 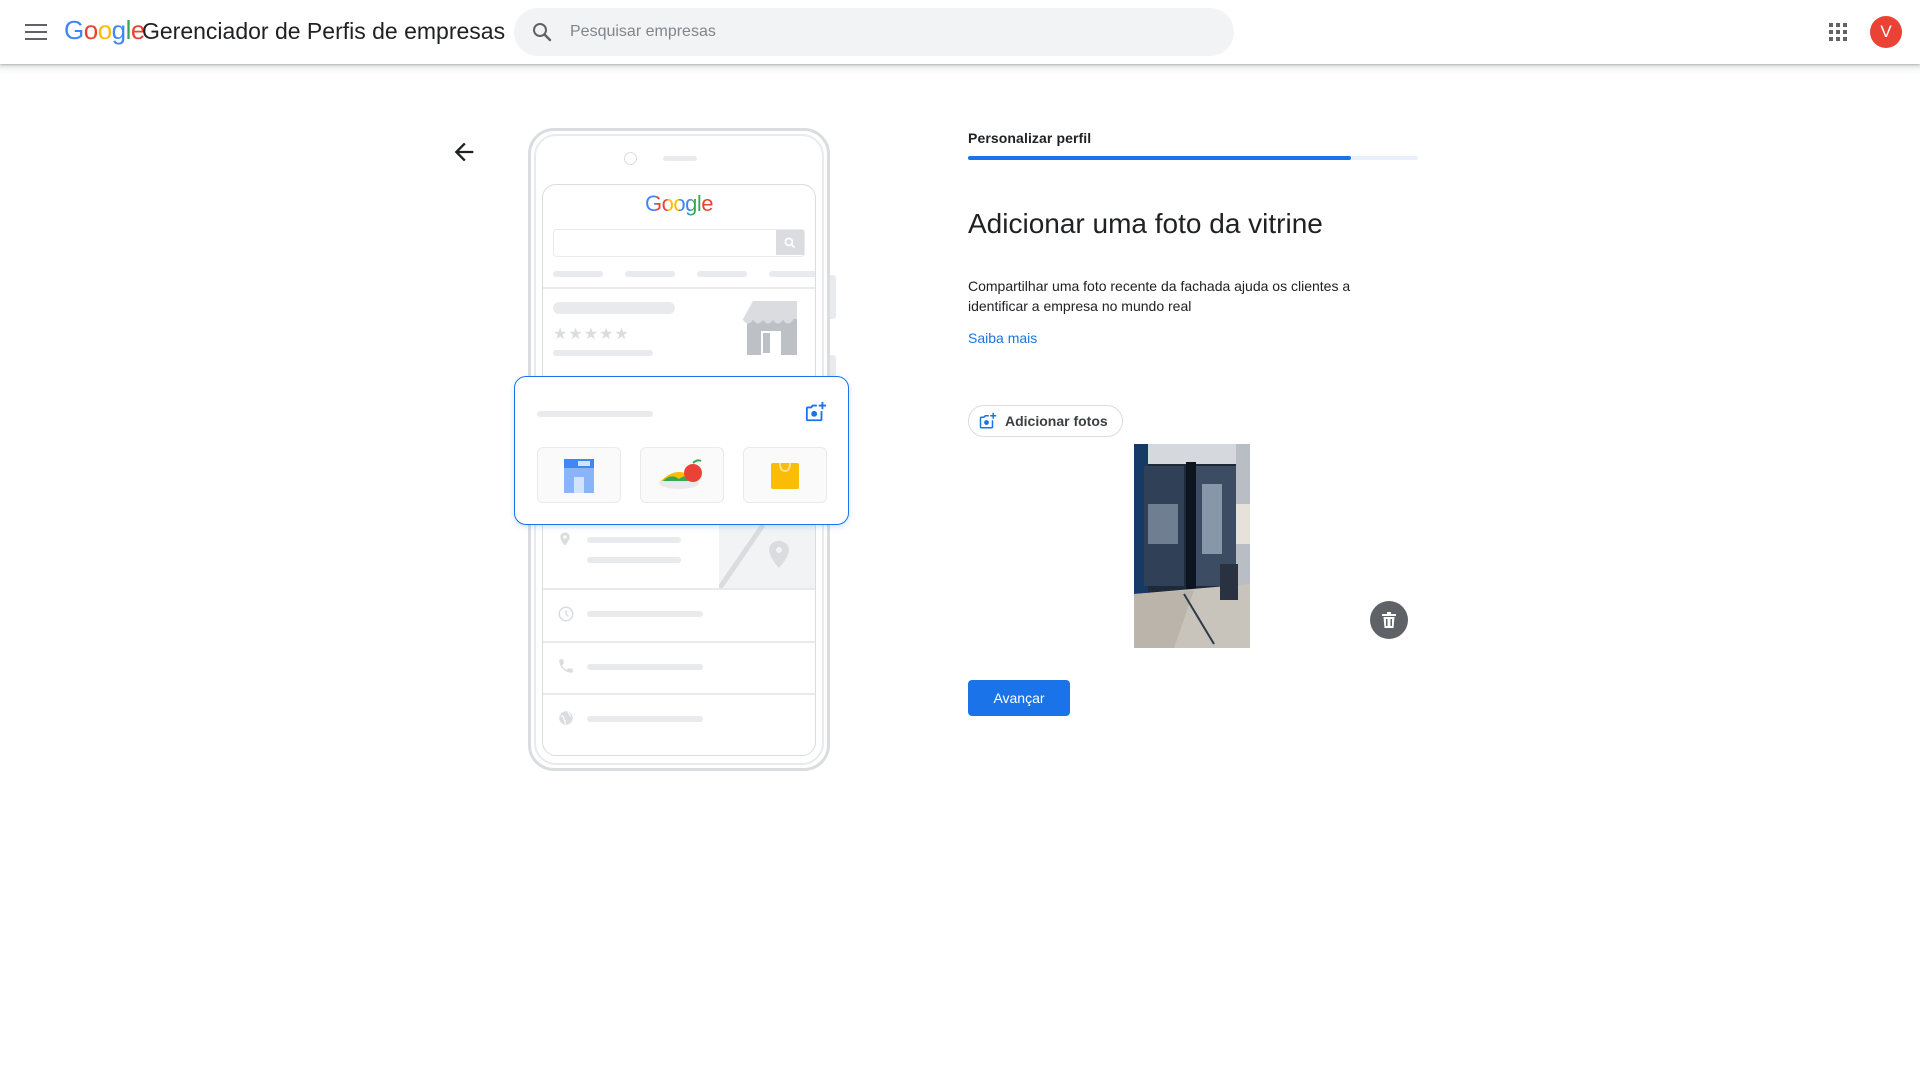 What do you see at coordinates (1002, 338) in the screenshot?
I see `learn-more-link: Saiba mais` at bounding box center [1002, 338].